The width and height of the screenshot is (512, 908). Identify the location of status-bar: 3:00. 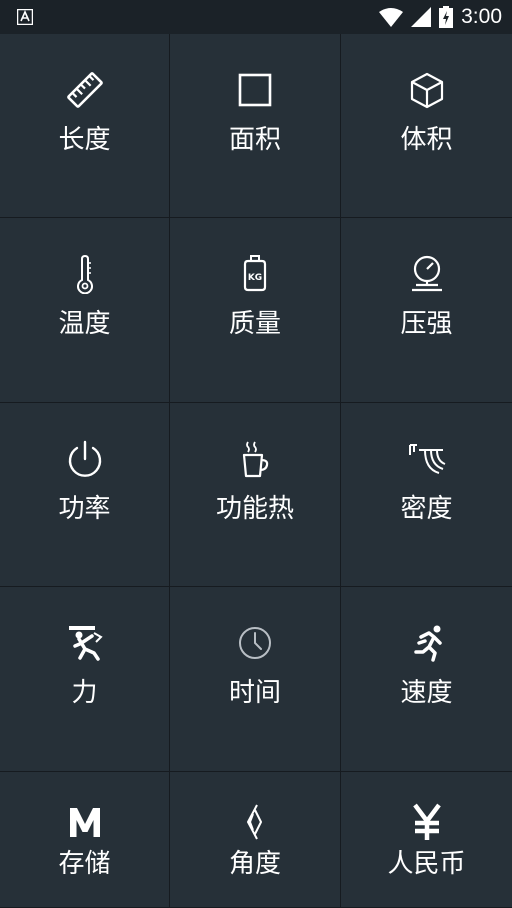
(256, 17).